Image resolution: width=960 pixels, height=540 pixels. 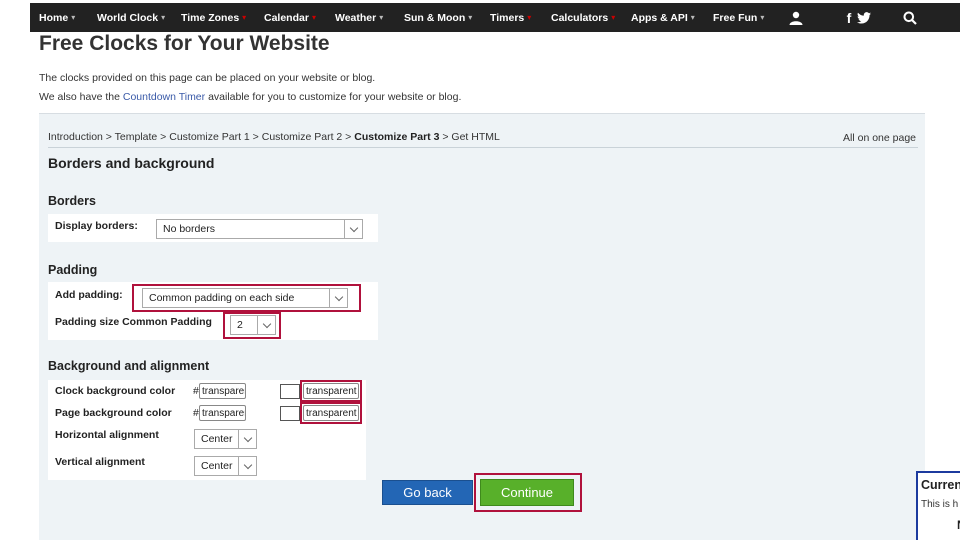 I want to click on highlight-padding-size, so click(x=252, y=325).